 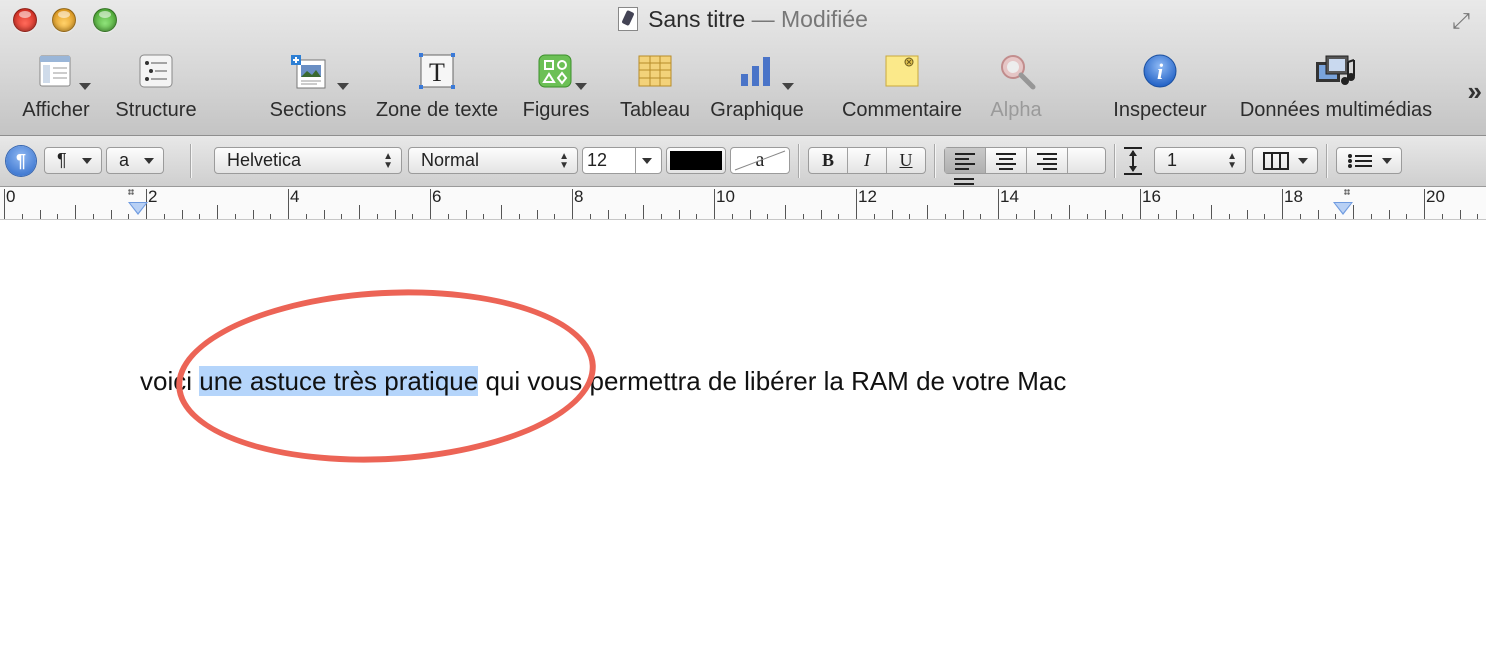 I want to click on character-style-value: a, so click(x=124, y=160).